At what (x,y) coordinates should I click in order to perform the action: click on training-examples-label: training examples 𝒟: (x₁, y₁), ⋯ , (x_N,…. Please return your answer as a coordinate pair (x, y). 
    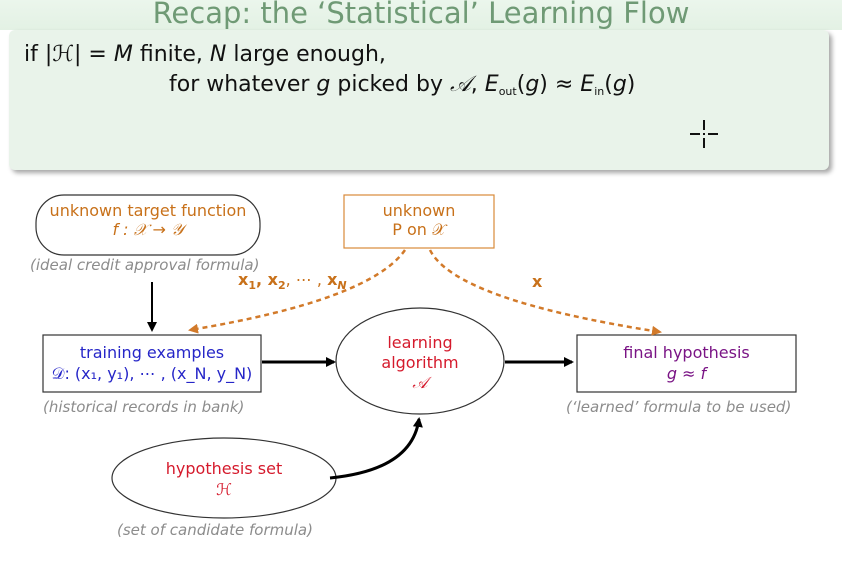
    Looking at the image, I should click on (152, 363).